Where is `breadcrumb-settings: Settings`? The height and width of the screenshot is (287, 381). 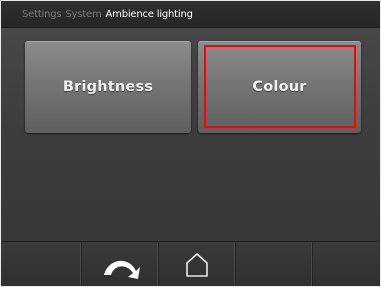 breadcrumb-settings: Settings is located at coordinates (42, 14).